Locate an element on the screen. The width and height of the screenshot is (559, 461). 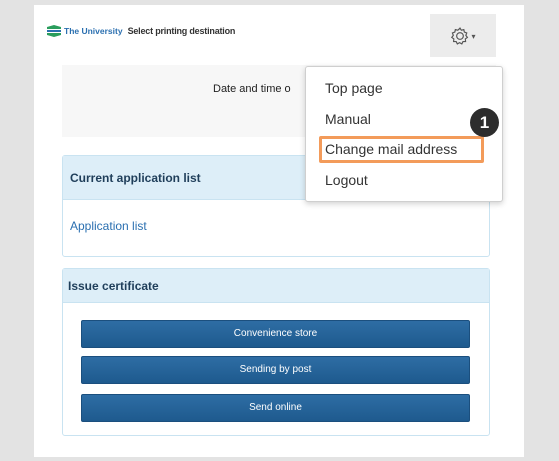
university-name: The University is located at coordinates (93, 31).